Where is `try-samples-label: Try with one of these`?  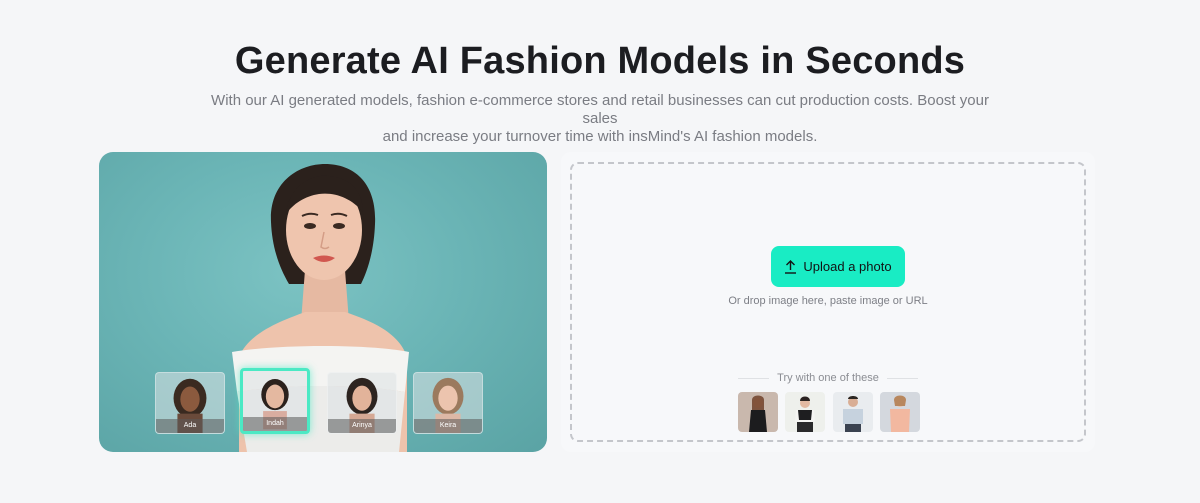
try-samples-label: Try with one of these is located at coordinates (828, 378).